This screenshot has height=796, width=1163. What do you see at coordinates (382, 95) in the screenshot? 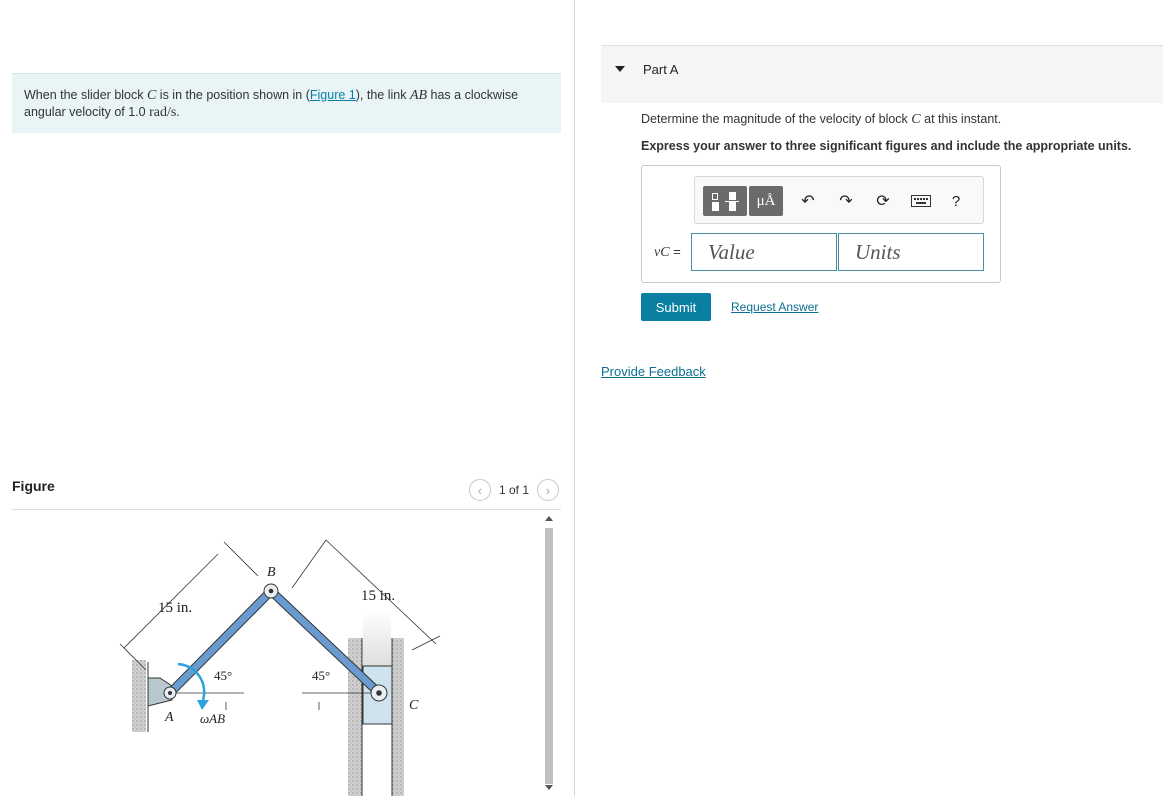
I see `problem-text-3: ), the link` at bounding box center [382, 95].